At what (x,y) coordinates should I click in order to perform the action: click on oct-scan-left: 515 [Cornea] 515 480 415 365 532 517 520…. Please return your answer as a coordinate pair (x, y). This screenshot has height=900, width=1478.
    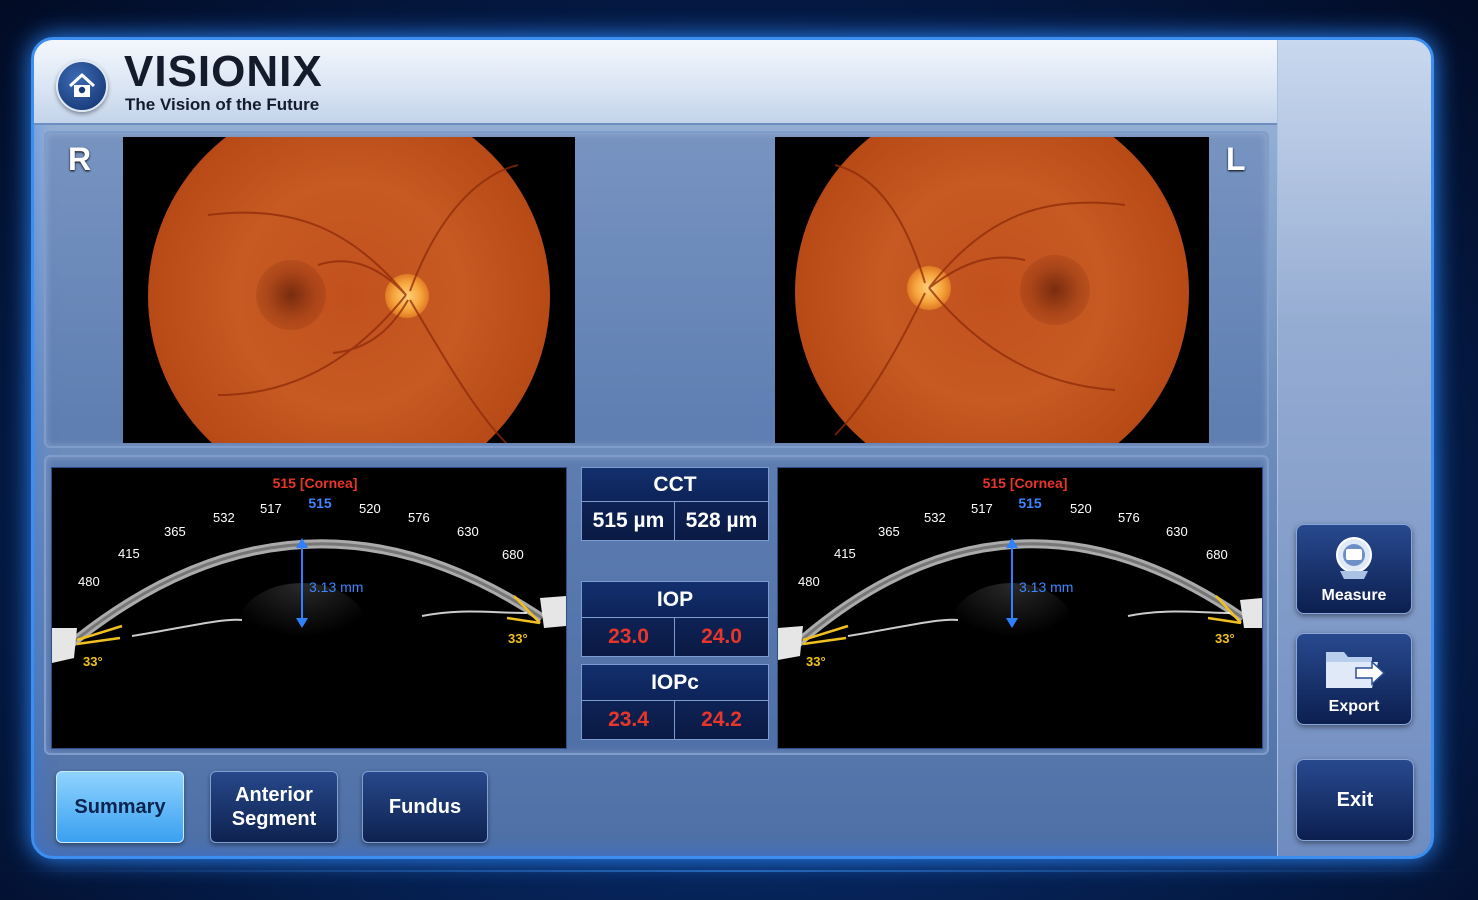
    Looking at the image, I should click on (1020, 608).